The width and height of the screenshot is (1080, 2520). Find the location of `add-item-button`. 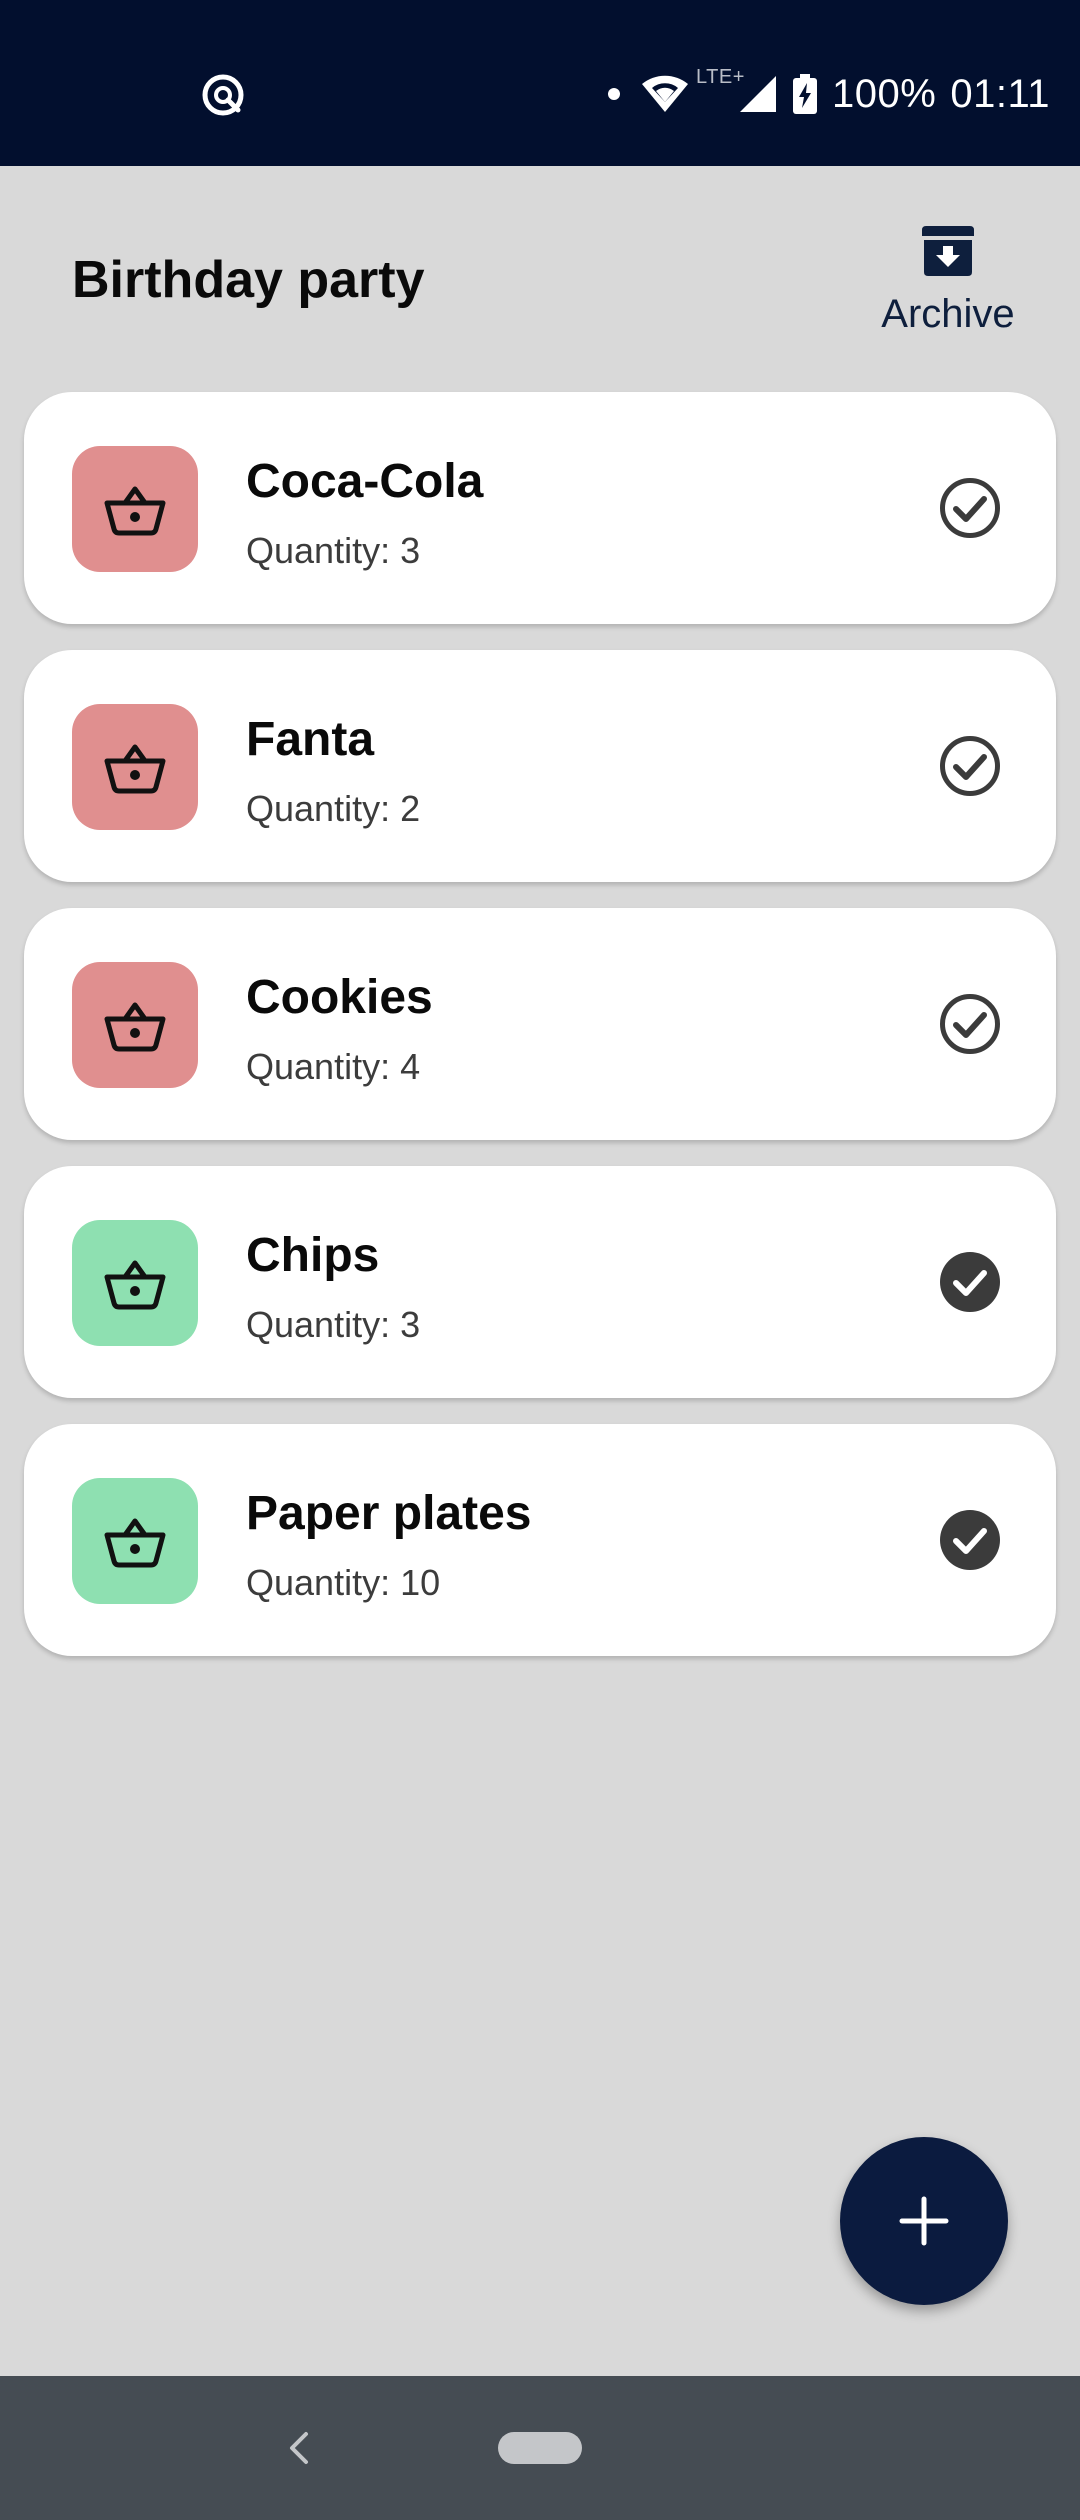

add-item-button is located at coordinates (924, 2221).